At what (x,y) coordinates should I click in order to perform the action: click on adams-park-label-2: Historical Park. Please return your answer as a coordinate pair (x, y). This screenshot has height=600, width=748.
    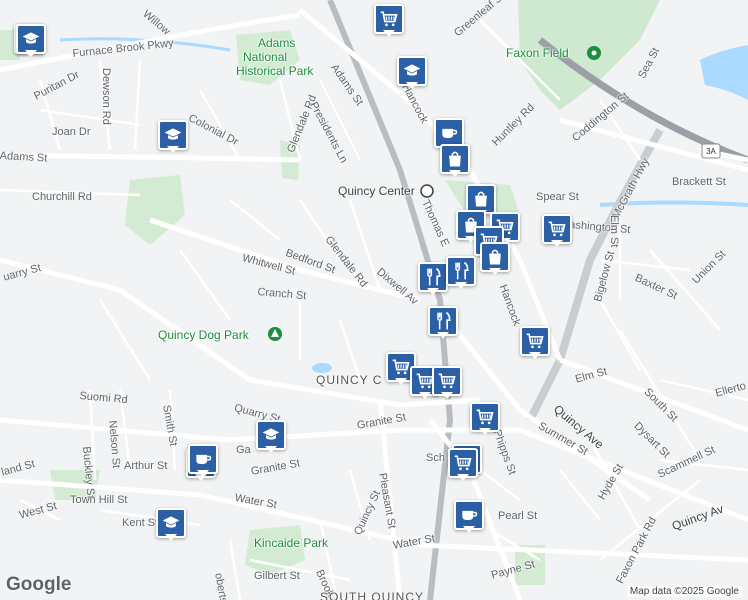
    Looking at the image, I should click on (275, 71).